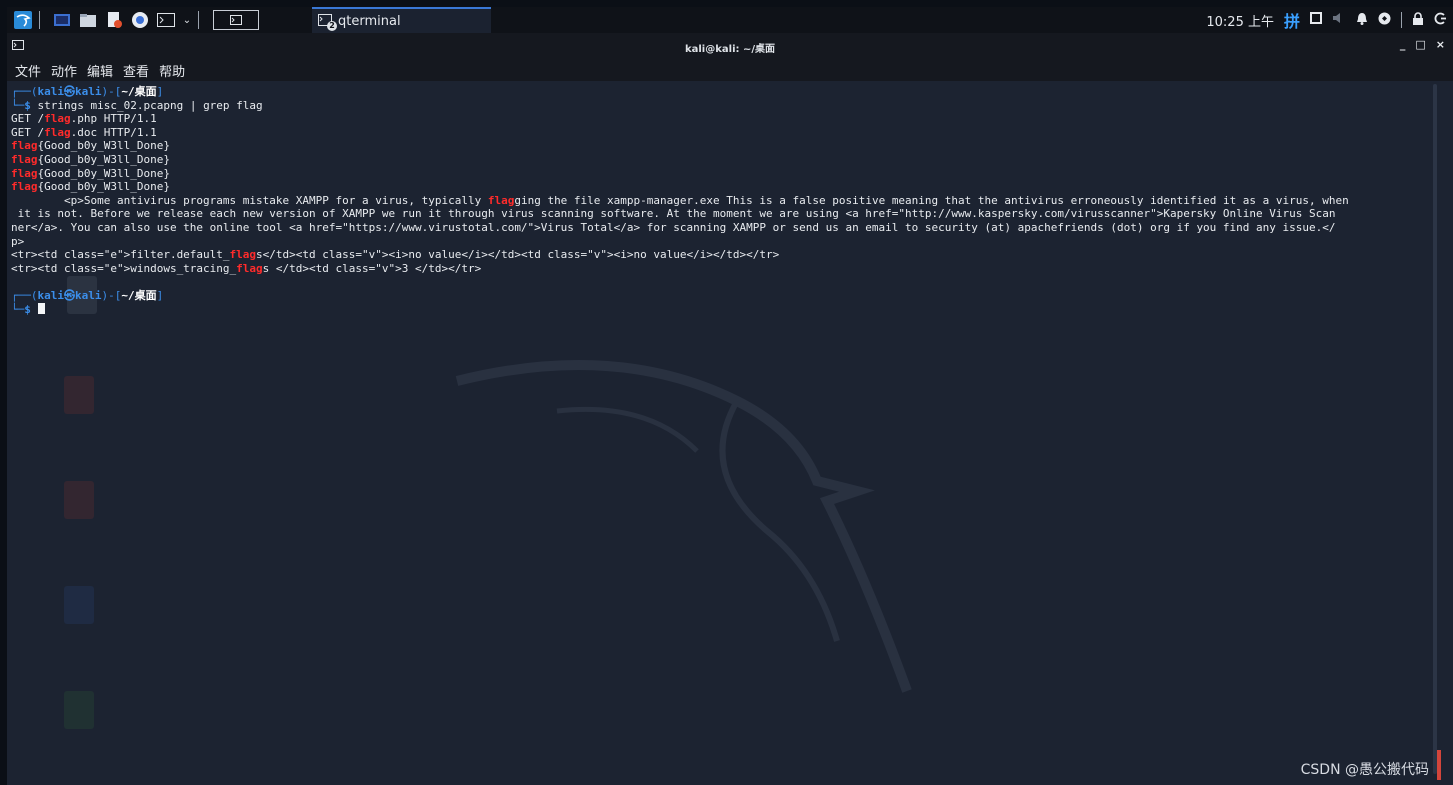 The image size is (1453, 785). I want to click on notification-bell-icon, so click(1362, 20).